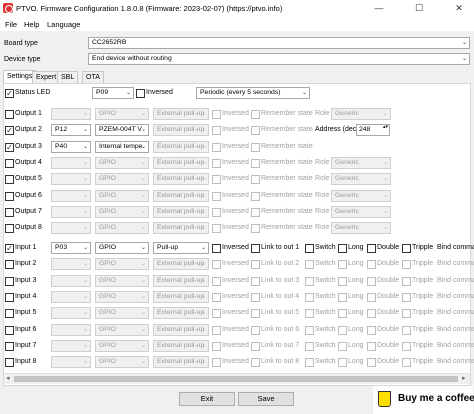  I want to click on output-6-inversed-checkbox, so click(216, 196).